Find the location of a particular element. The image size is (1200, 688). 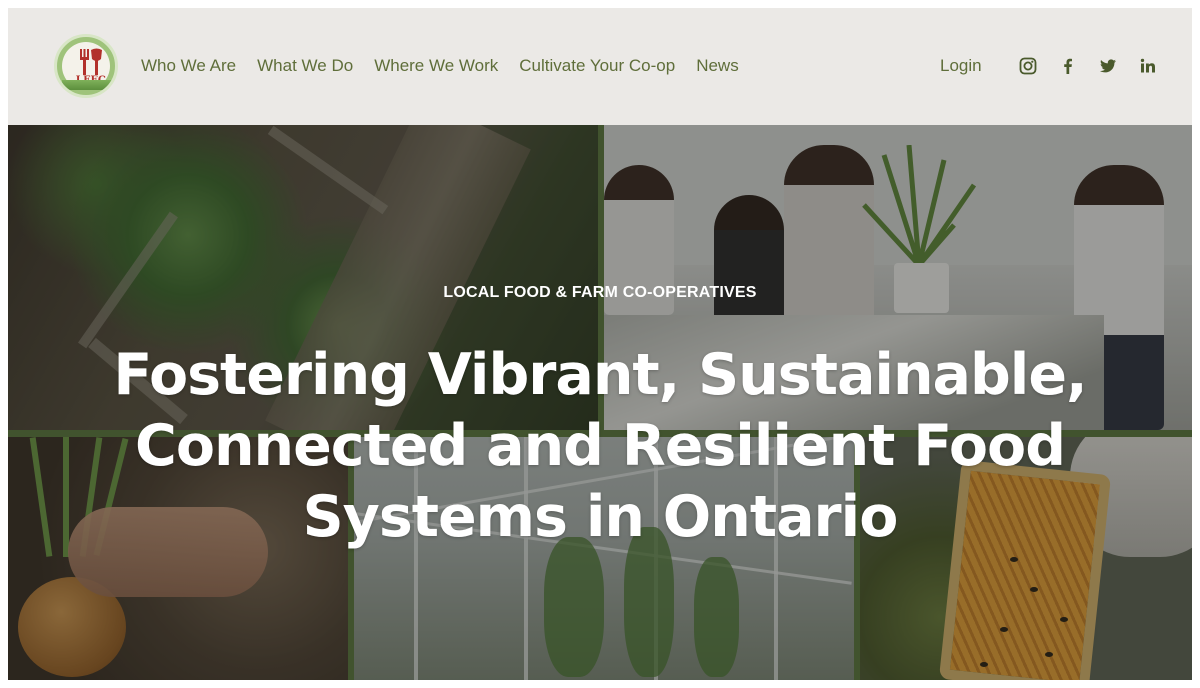

logo-badge: LFFC is located at coordinates (88, 66).